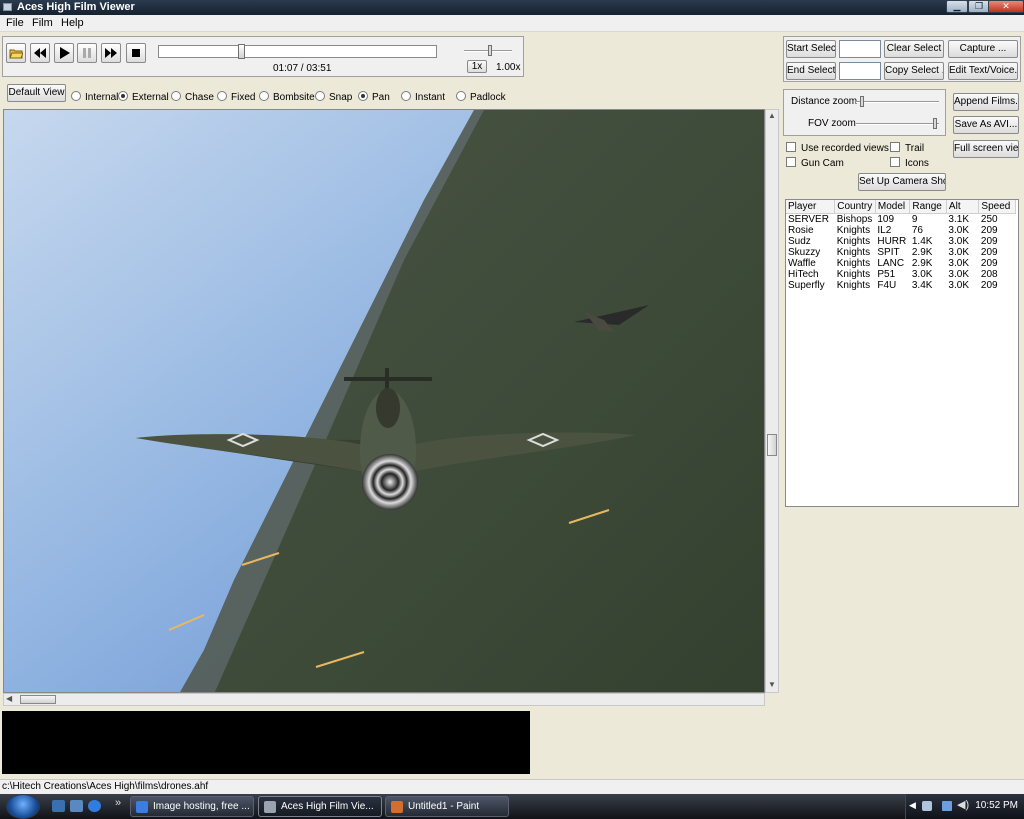 The height and width of the screenshot is (819, 1024). Describe the element at coordinates (15, 23) in the screenshot. I see `menu-file: File` at that location.